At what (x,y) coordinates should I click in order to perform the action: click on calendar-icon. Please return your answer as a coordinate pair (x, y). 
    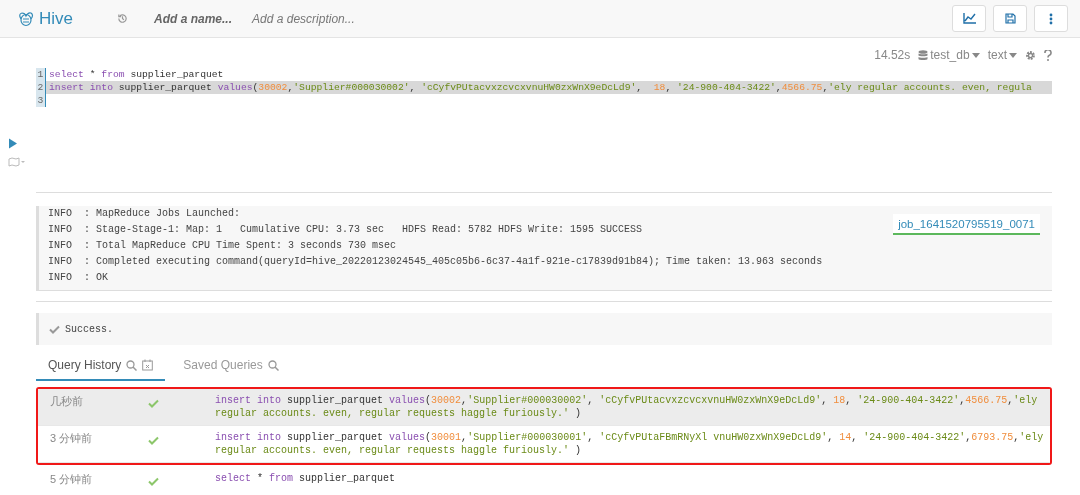
    Looking at the image, I should click on (148, 365).